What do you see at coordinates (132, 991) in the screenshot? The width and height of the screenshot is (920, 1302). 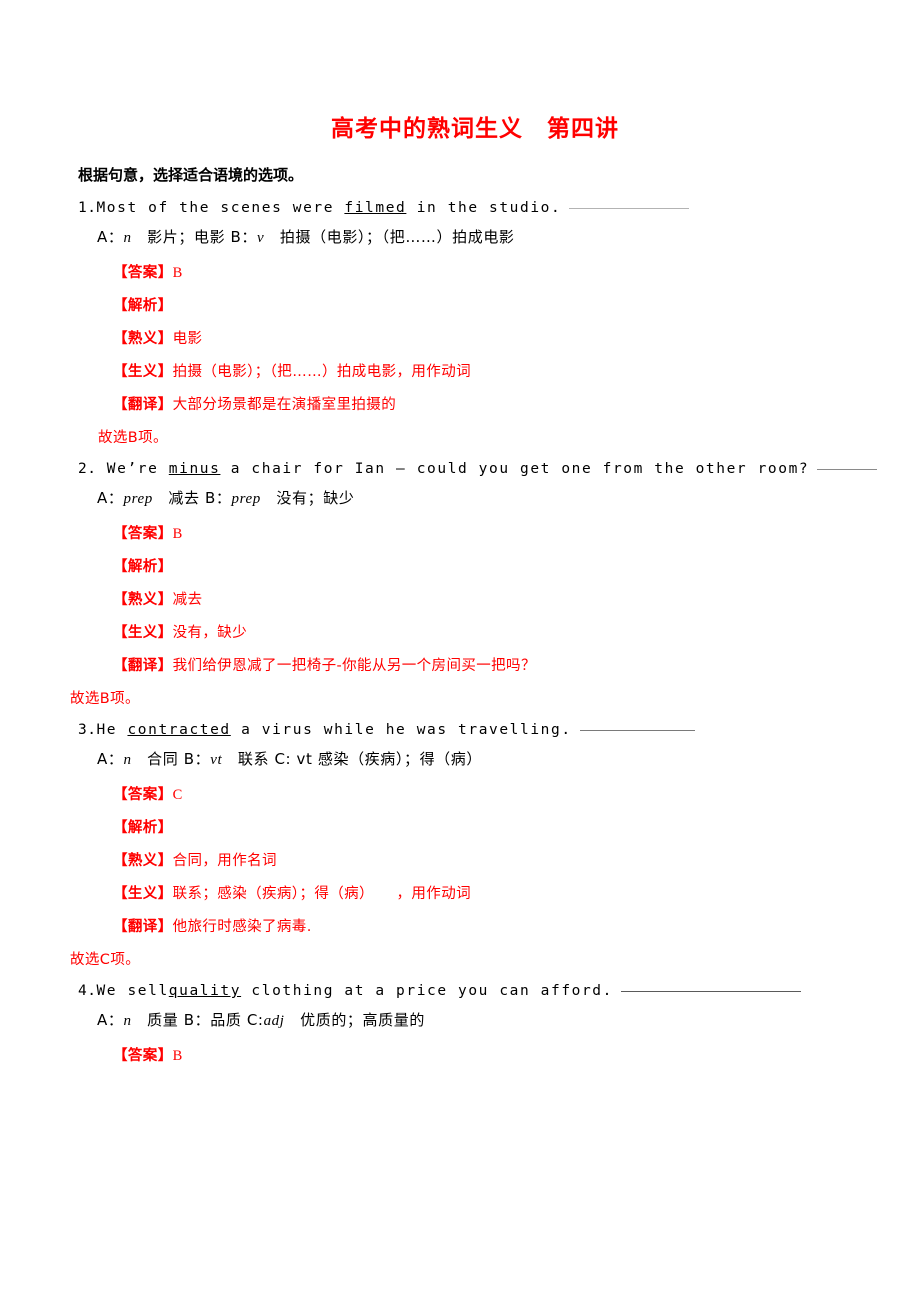 I see `stem-text-before-4: We sell` at bounding box center [132, 991].